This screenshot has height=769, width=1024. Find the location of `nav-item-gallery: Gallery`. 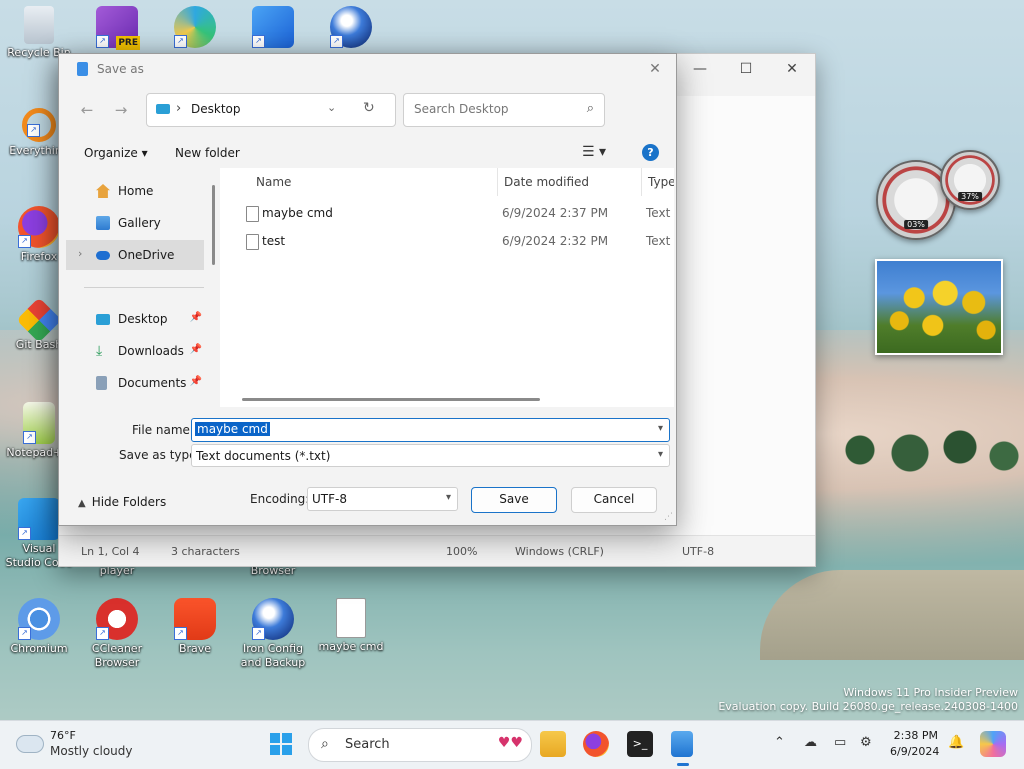

nav-item-gallery: Gallery is located at coordinates (135, 223).